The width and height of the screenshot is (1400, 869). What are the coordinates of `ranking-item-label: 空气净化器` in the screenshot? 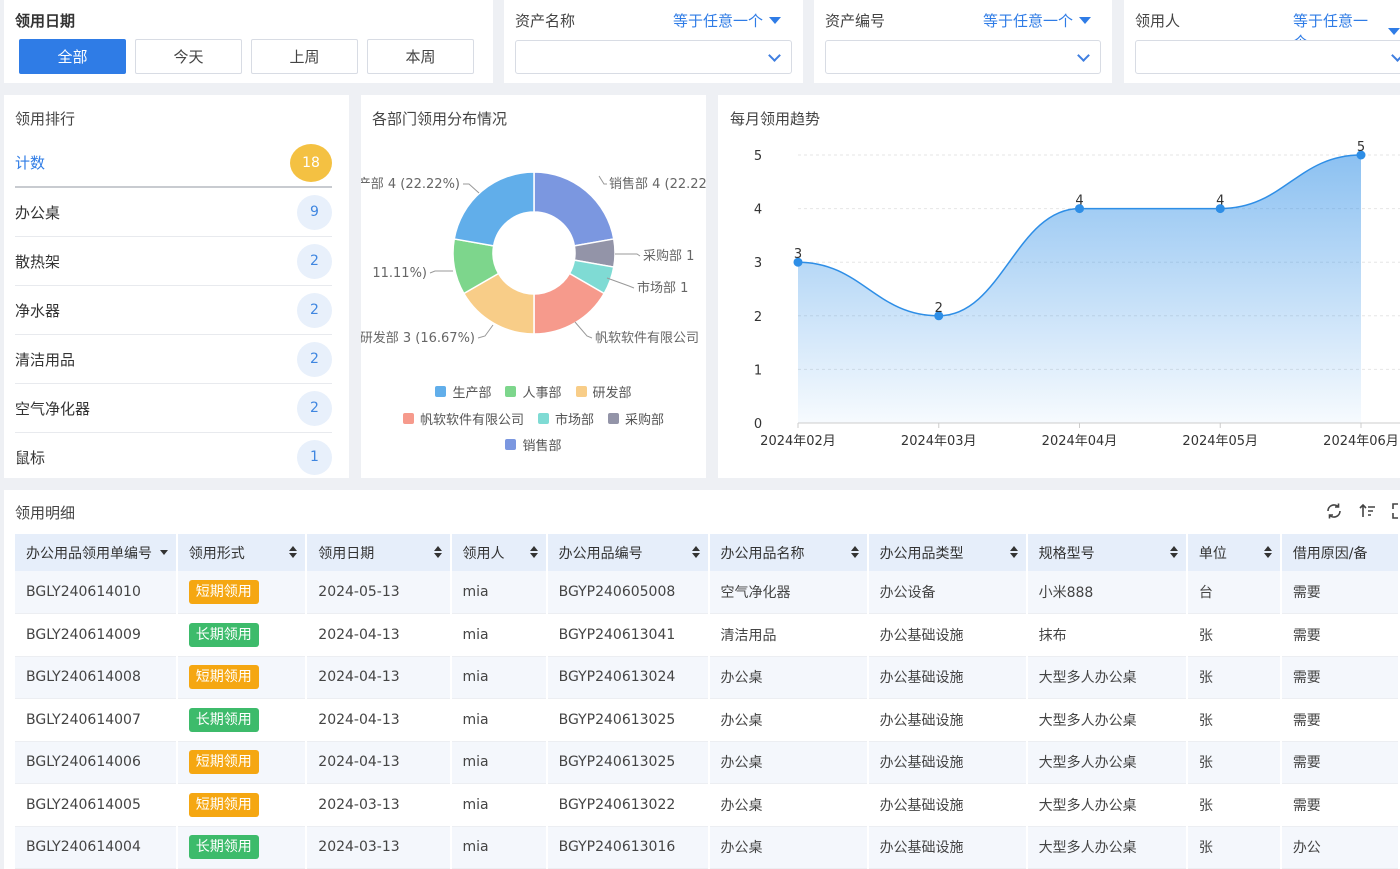 It's located at (53, 408).